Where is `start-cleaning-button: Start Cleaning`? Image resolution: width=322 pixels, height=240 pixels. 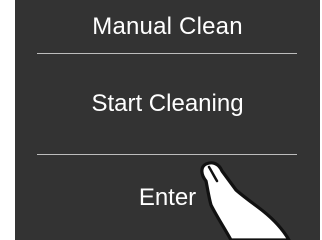 start-cleaning-button: Start Cleaning is located at coordinates (167, 104).